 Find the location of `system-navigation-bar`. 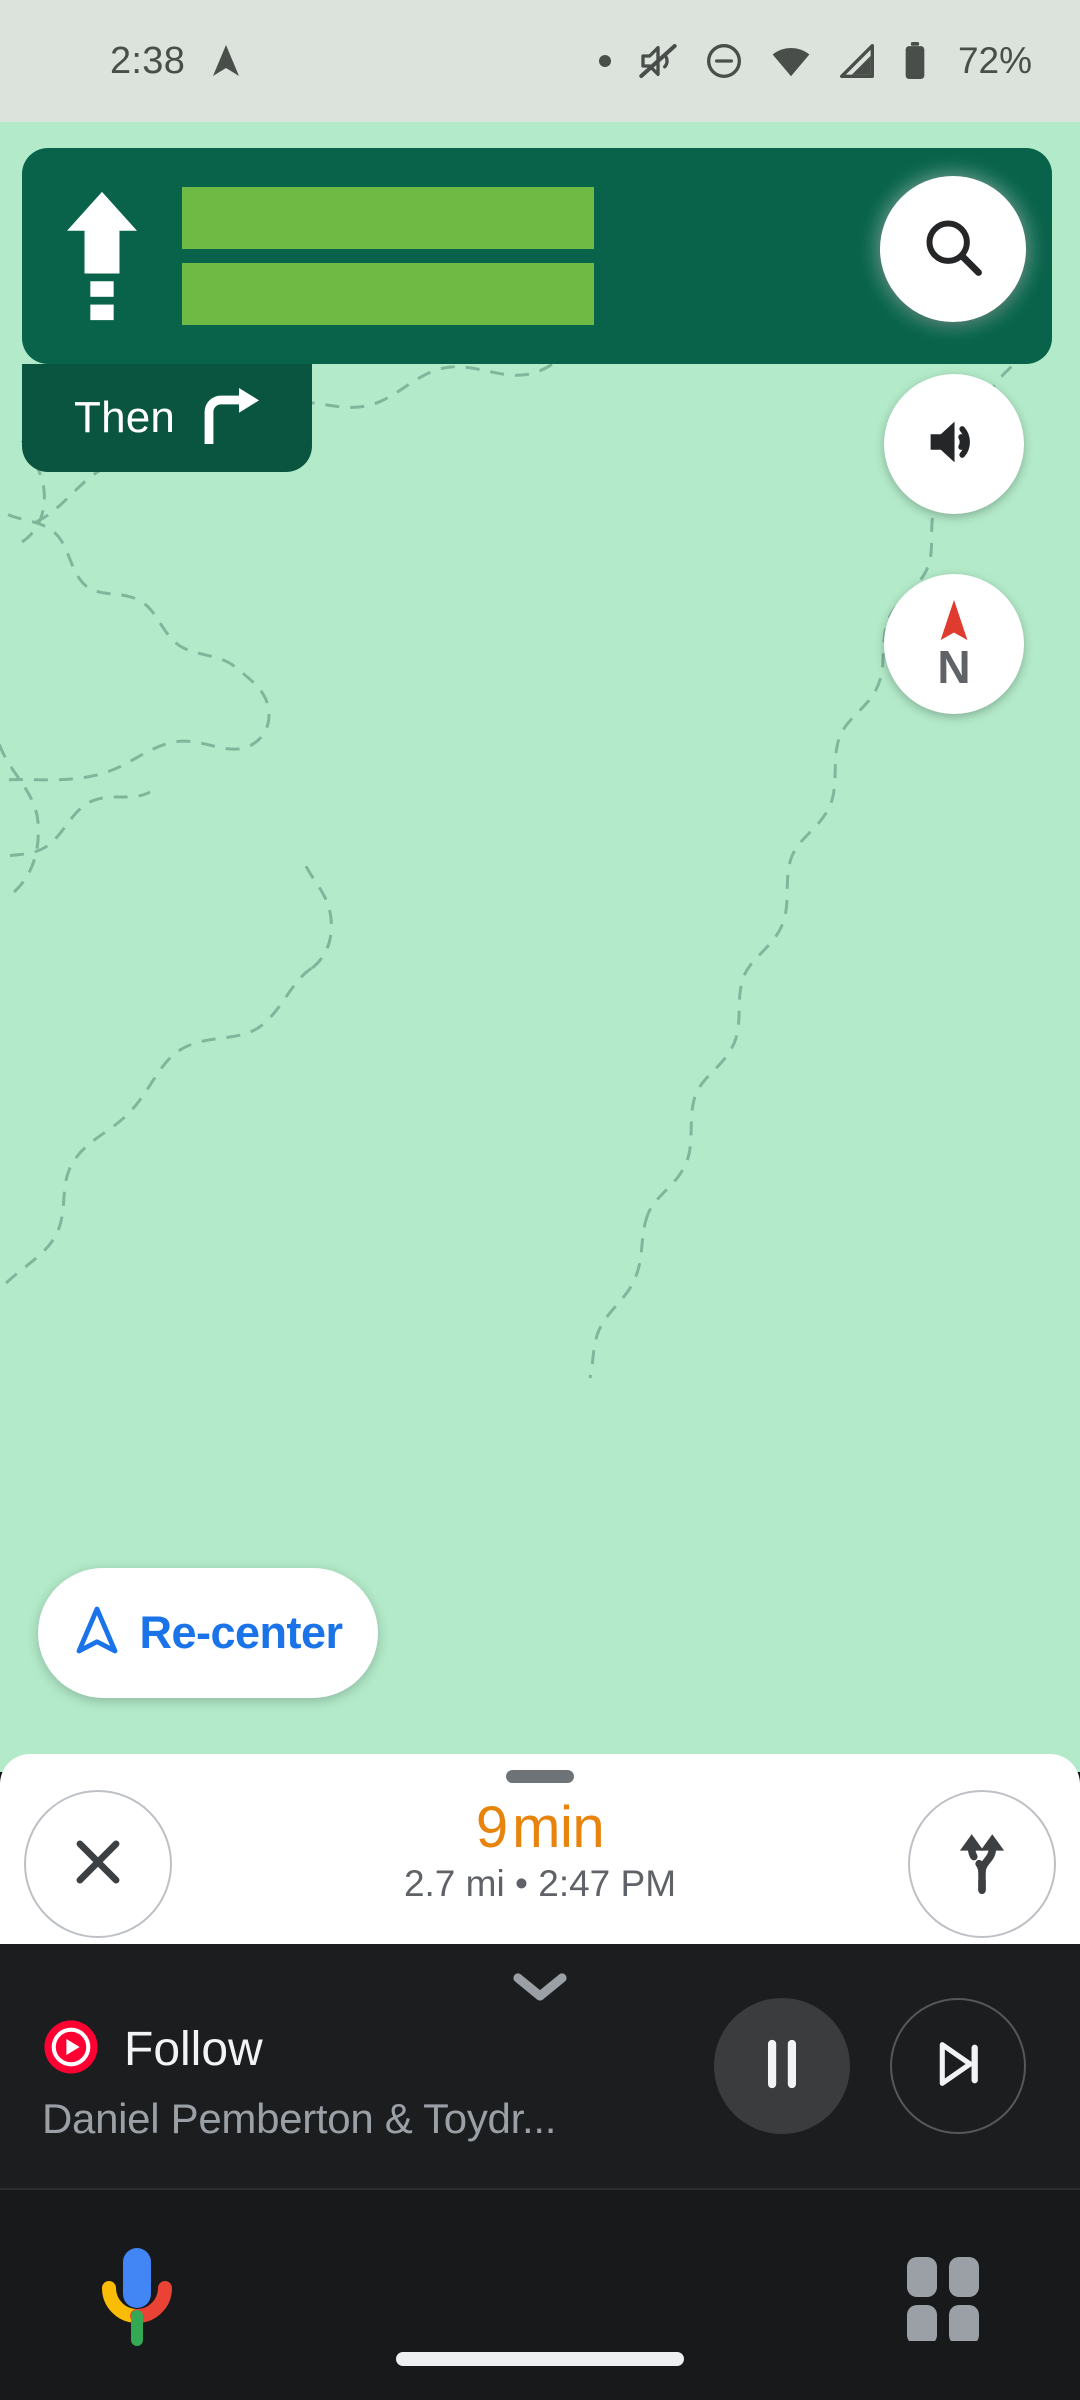

system-navigation-bar is located at coordinates (540, 2294).